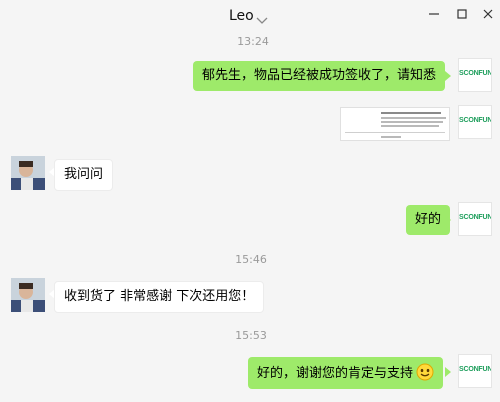 The image size is (500, 402). Describe the element at coordinates (462, 14) in the screenshot. I see `maximize-icon` at that location.